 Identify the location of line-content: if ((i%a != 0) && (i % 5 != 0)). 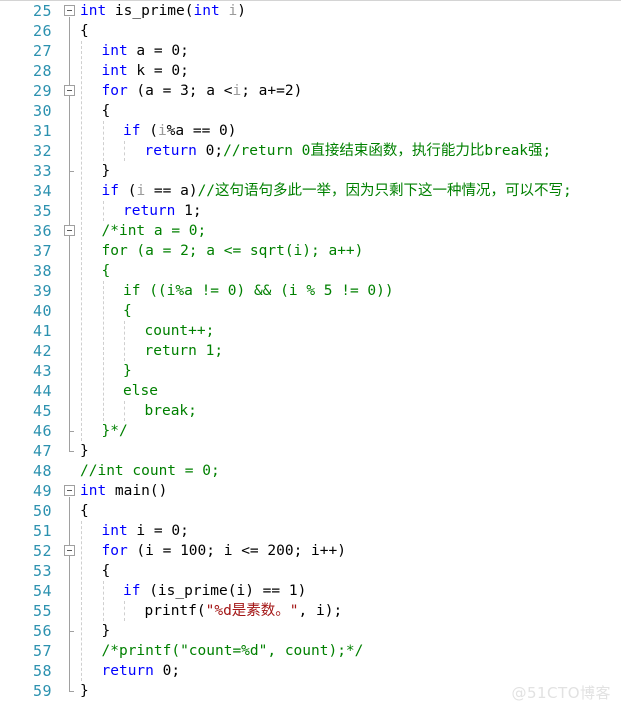
(258, 291).